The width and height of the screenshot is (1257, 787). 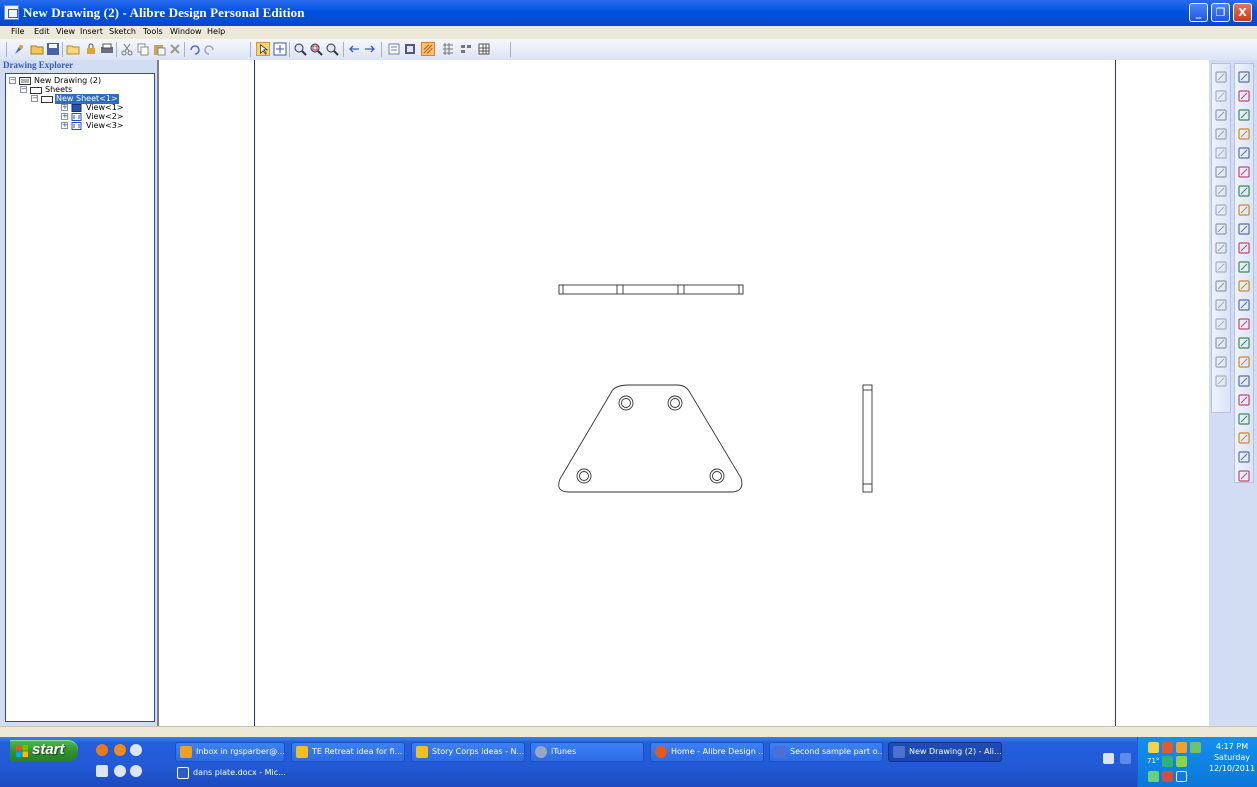 What do you see at coordinates (1221, 96) in the screenshot?
I see `point-icon` at bounding box center [1221, 96].